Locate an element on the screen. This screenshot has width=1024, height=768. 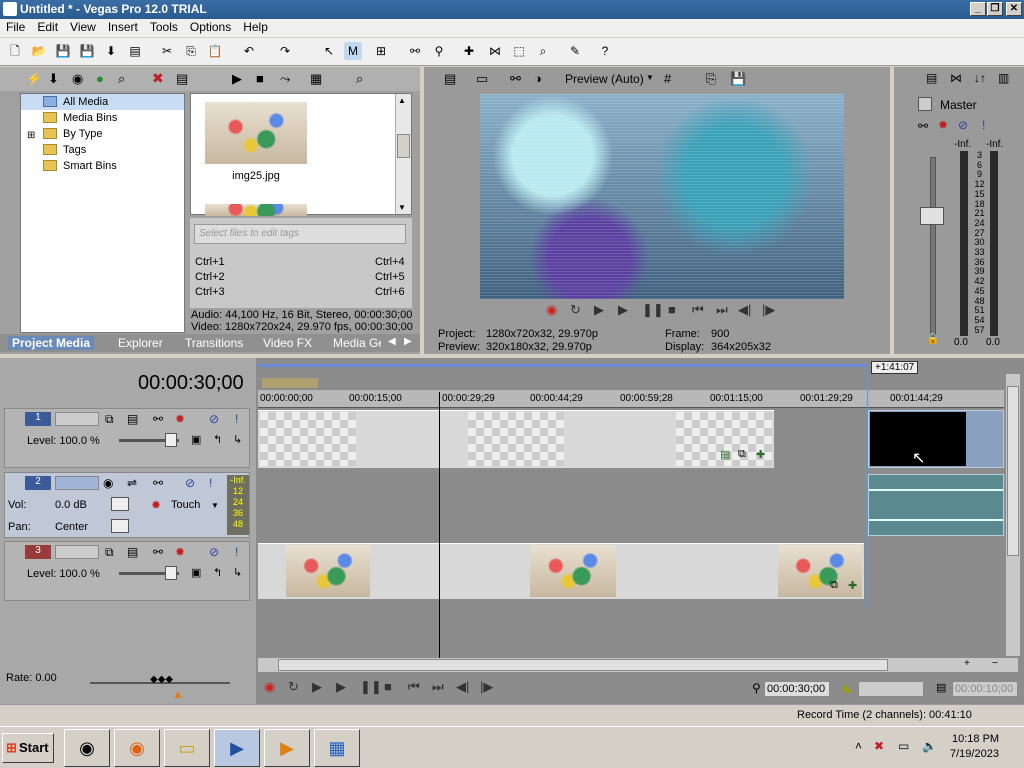
track-header-3: 3 ⧉ ▤ ⚯ ✹ ⊘ ! Level: 100.0 % ▣ ↰ ↳ is located at coordinates (127, 571).